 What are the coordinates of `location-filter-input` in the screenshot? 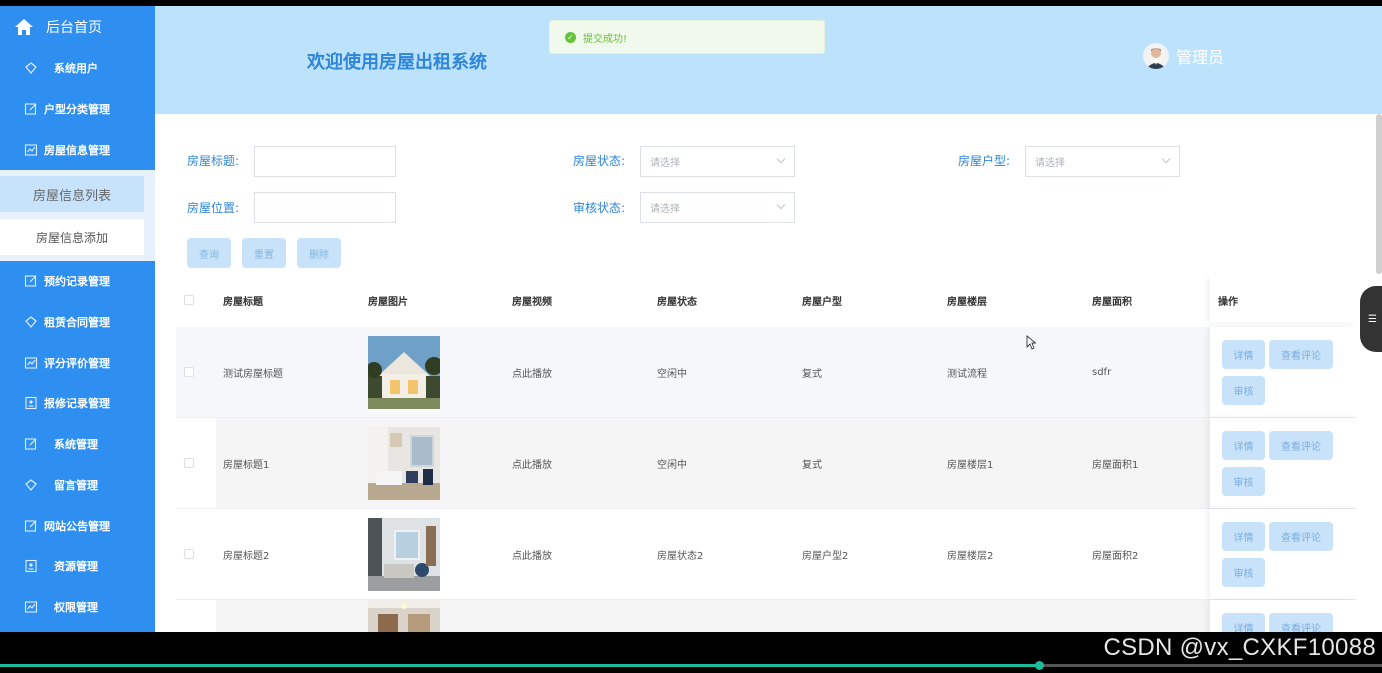 It's located at (325, 207).